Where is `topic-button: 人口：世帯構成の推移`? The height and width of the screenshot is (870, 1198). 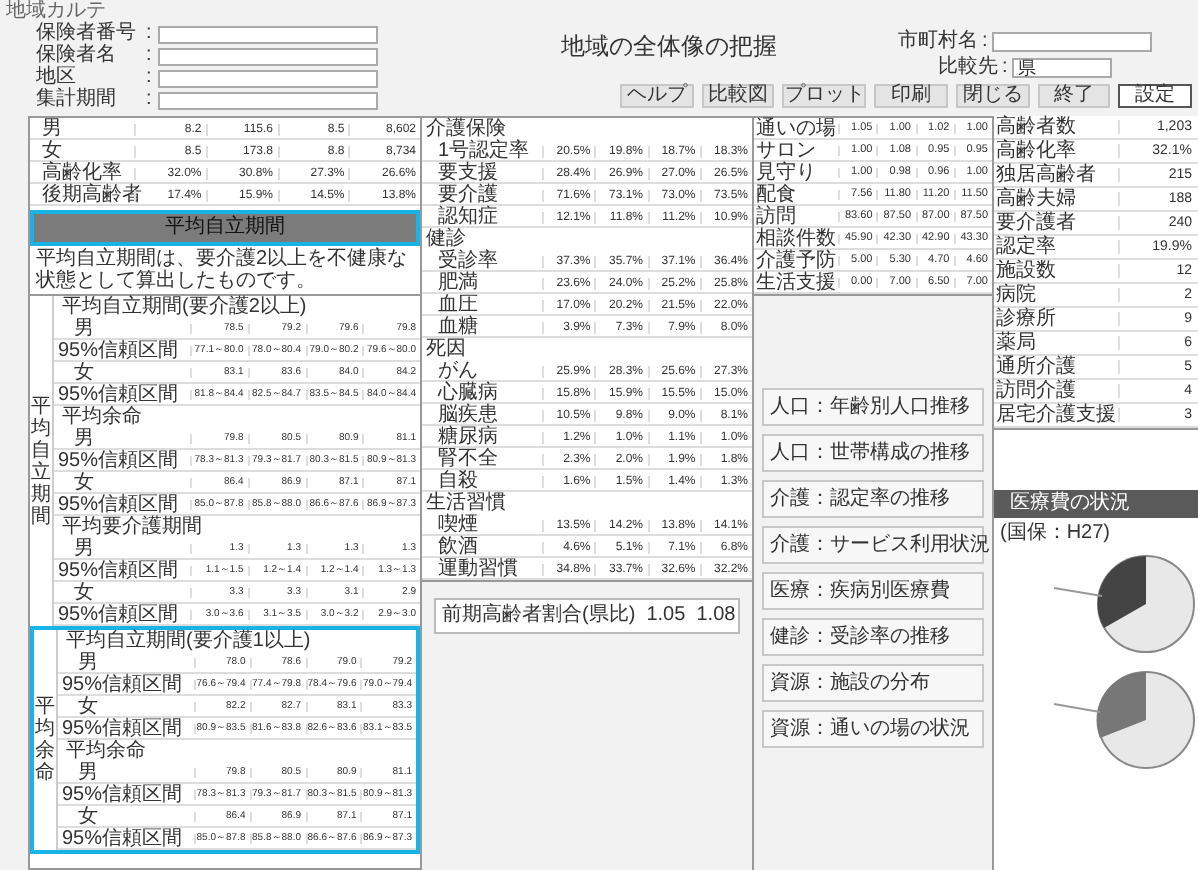 topic-button: 人口：世帯構成の推移 is located at coordinates (873, 453).